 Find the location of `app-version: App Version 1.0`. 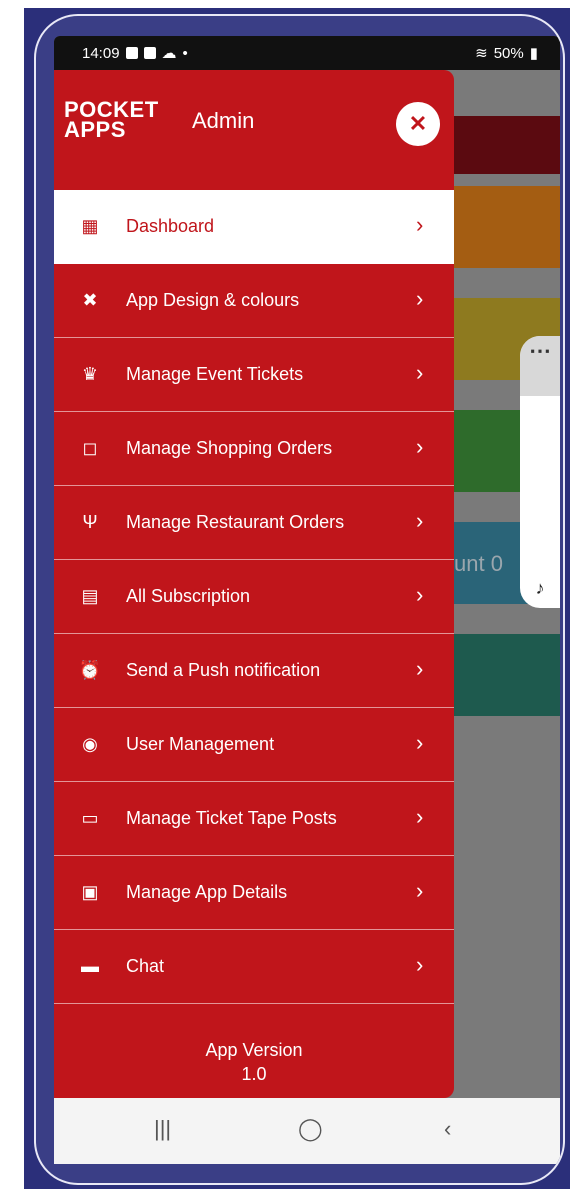

app-version: App Version 1.0 is located at coordinates (254, 1062).